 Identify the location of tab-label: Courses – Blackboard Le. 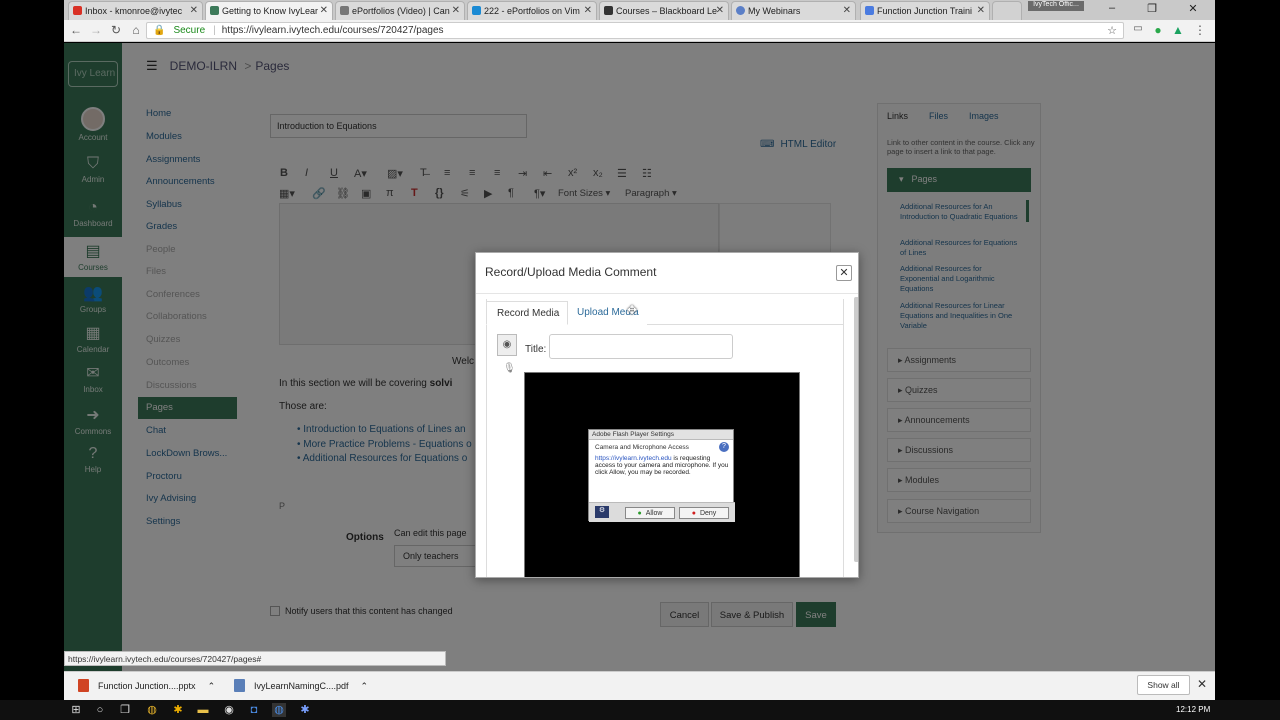
(667, 11).